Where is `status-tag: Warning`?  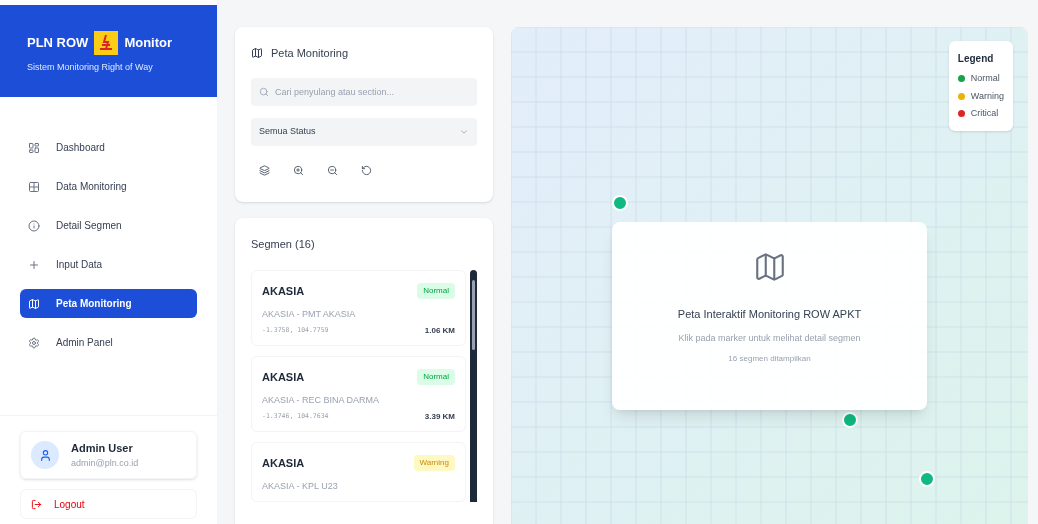 status-tag: Warning is located at coordinates (434, 463).